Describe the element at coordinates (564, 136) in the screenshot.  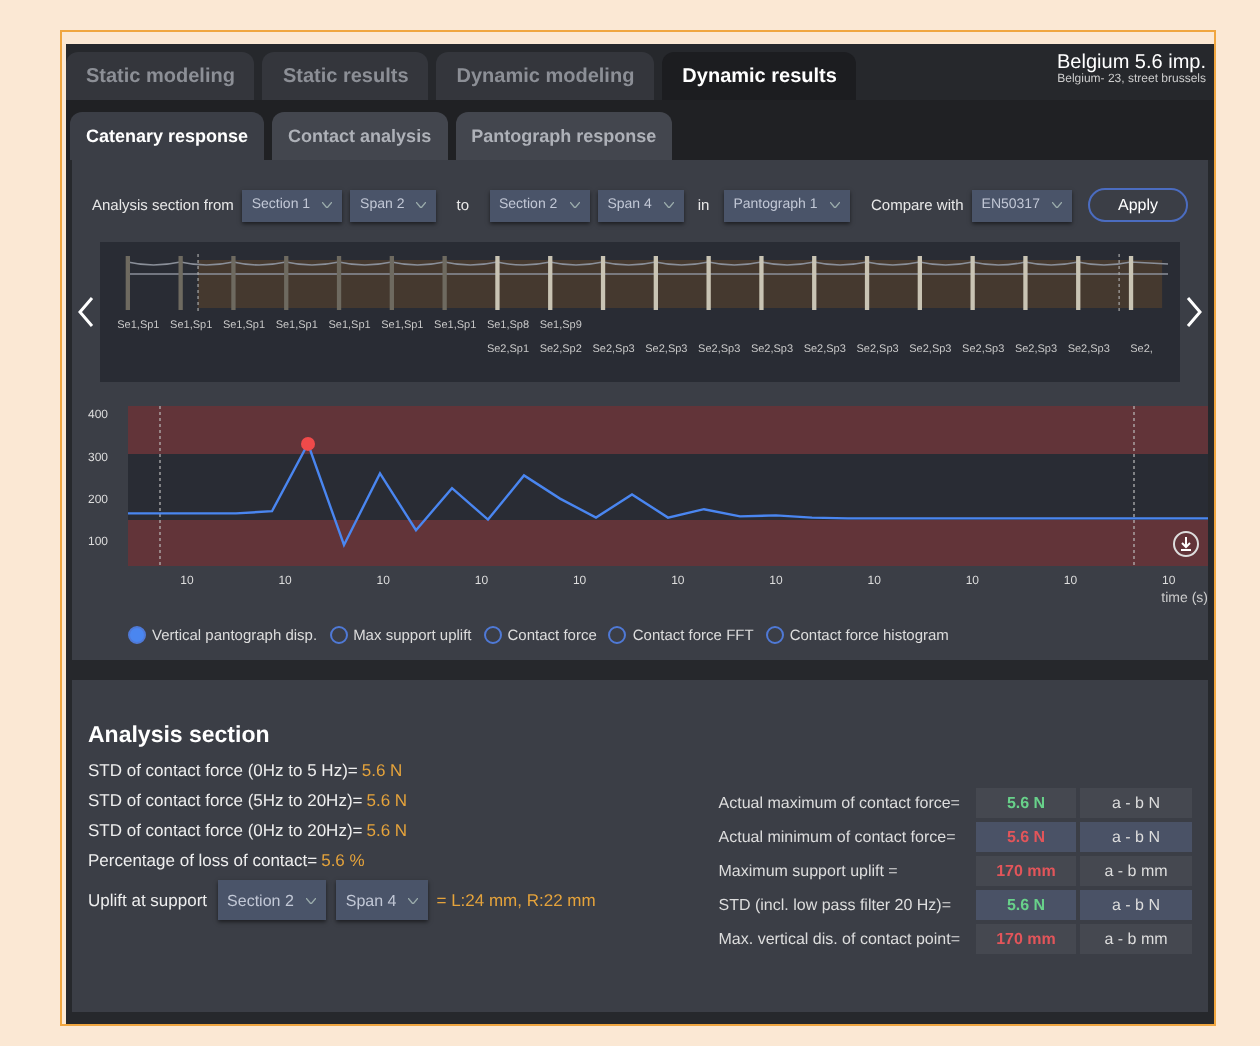
I see `tab: Pantograph response` at that location.